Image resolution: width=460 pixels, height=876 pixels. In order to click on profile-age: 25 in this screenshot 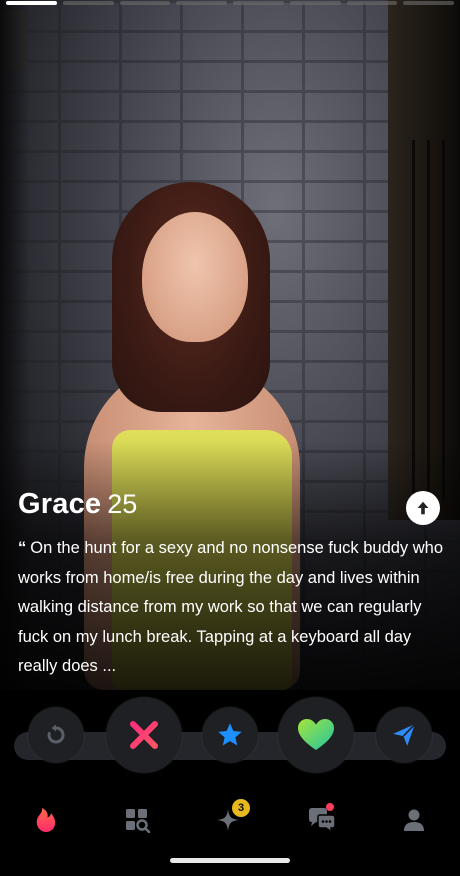, I will do `click(122, 504)`.